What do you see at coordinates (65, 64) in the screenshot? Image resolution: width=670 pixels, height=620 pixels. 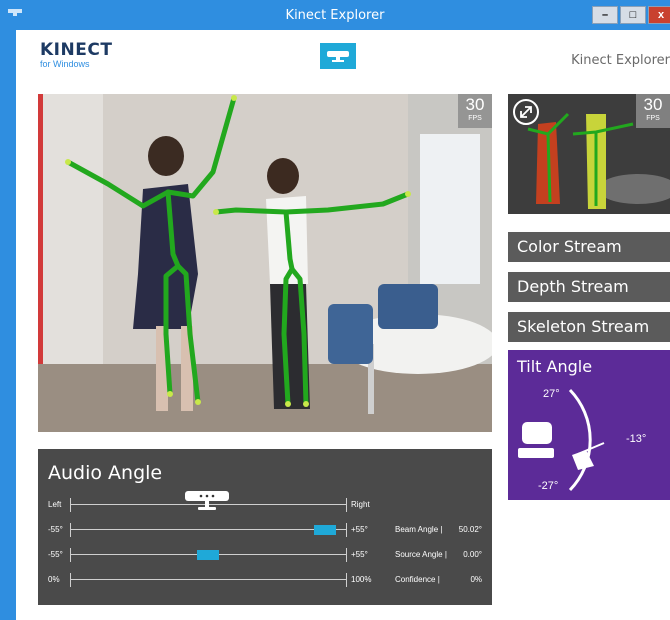 I see `brand-subtitle: for Windows` at bounding box center [65, 64].